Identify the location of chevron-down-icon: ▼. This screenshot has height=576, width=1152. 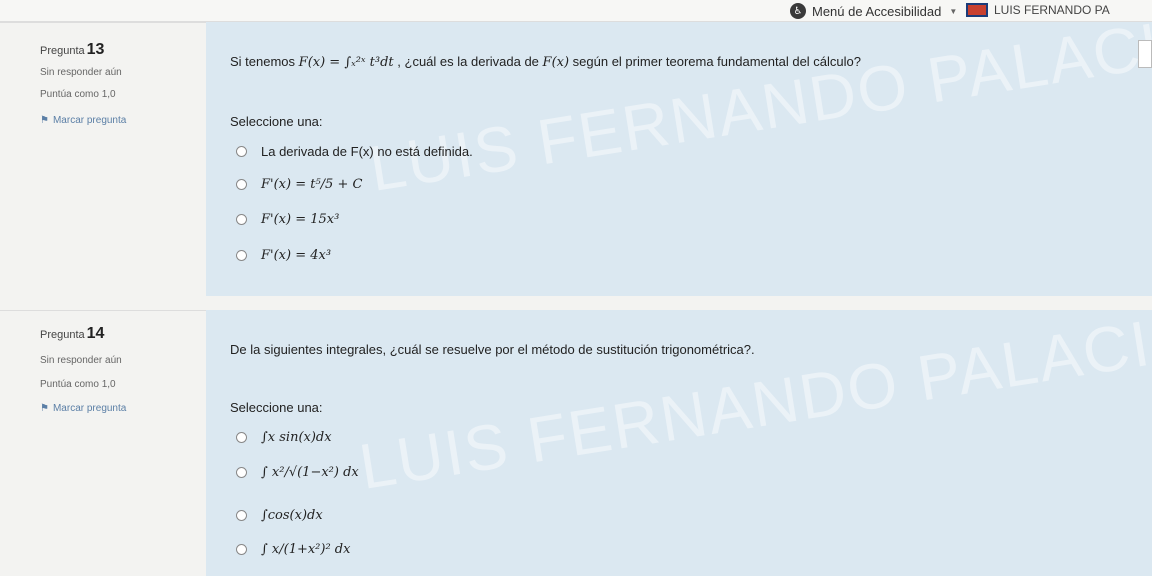
(953, 11).